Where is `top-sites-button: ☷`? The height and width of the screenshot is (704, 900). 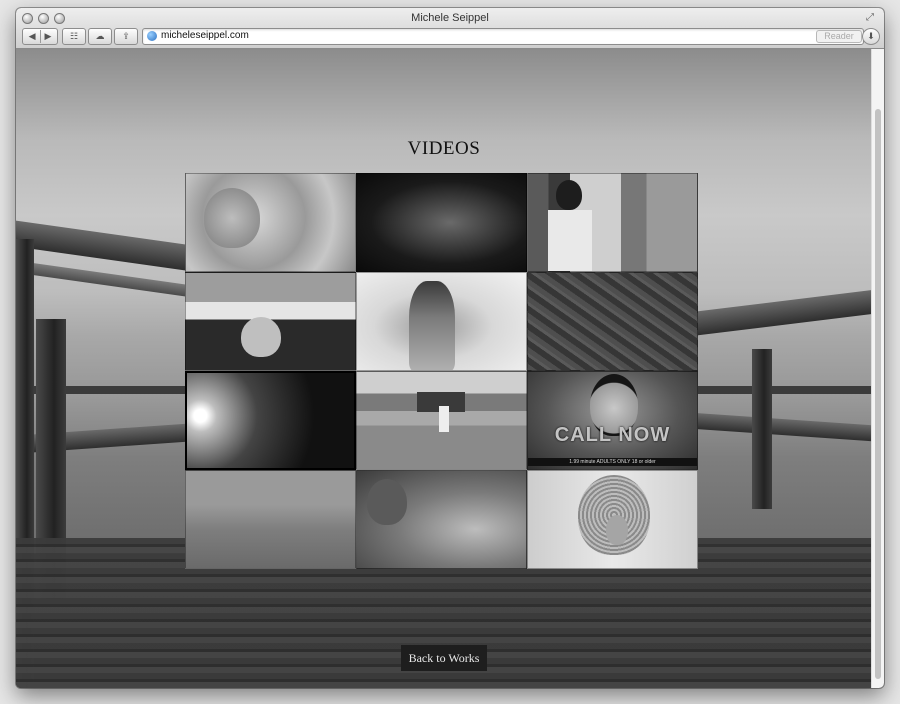
top-sites-button: ☷ is located at coordinates (74, 36).